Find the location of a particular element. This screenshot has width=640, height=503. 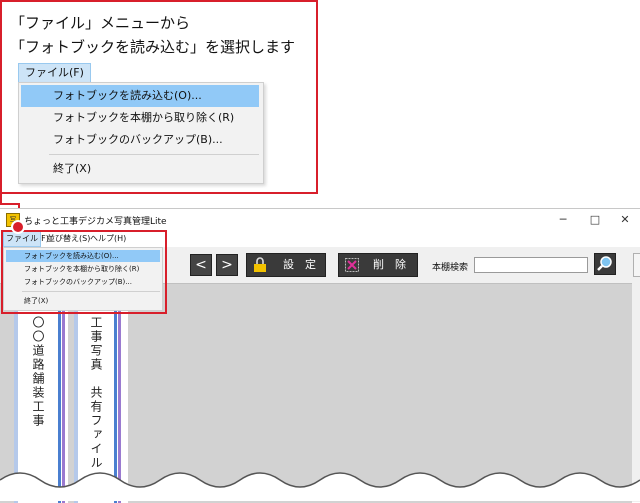

delete-label: 削 除 is located at coordinates (389, 264).